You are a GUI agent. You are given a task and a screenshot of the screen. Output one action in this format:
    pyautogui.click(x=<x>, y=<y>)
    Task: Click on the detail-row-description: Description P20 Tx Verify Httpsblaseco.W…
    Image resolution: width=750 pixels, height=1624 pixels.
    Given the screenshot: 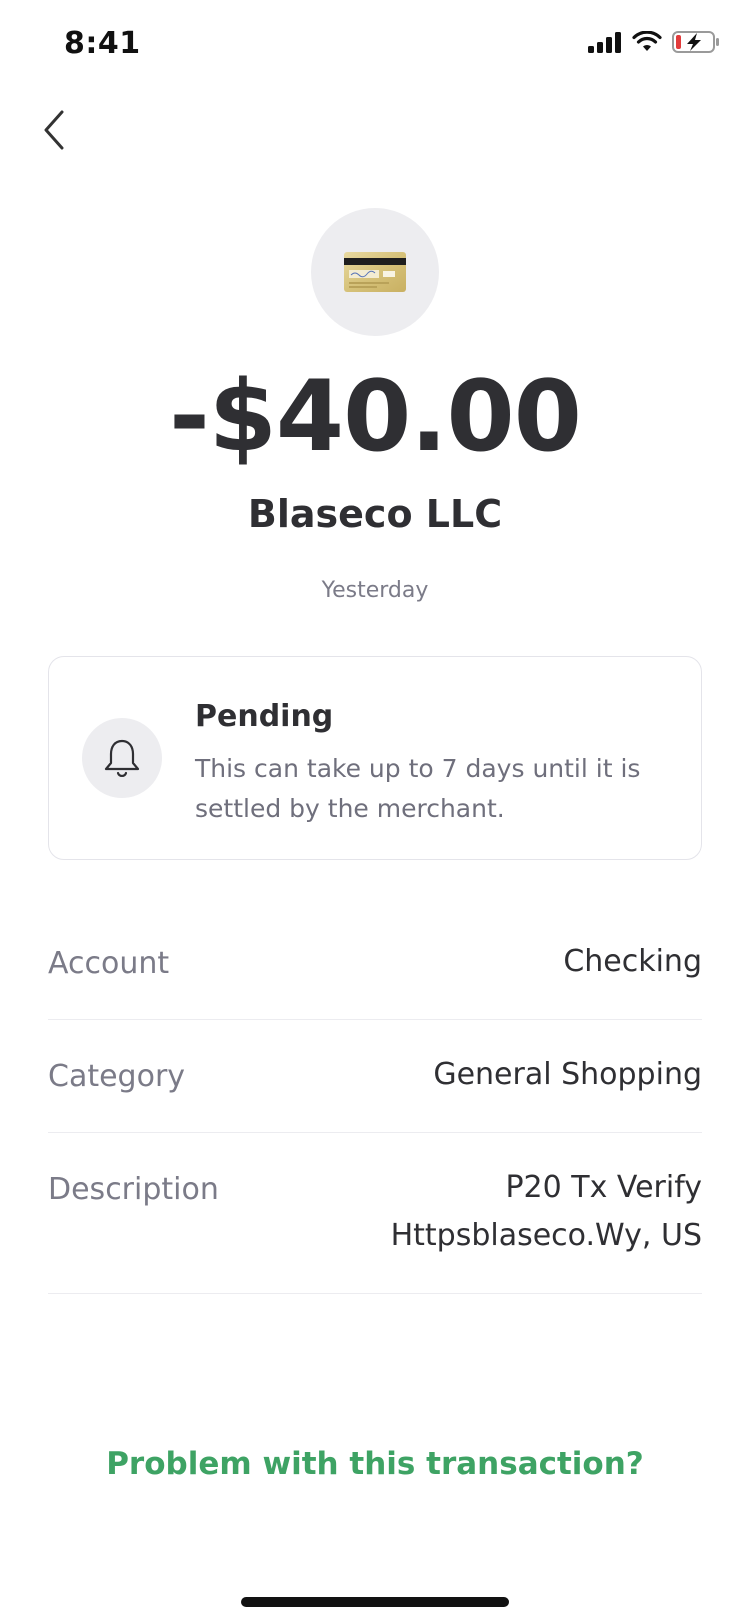 What is the action you would take?
    pyautogui.click(x=375, y=1232)
    